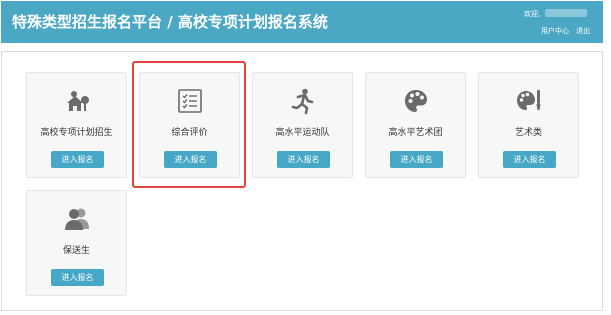 The image size is (611, 315). I want to click on users-icon, so click(77, 219).